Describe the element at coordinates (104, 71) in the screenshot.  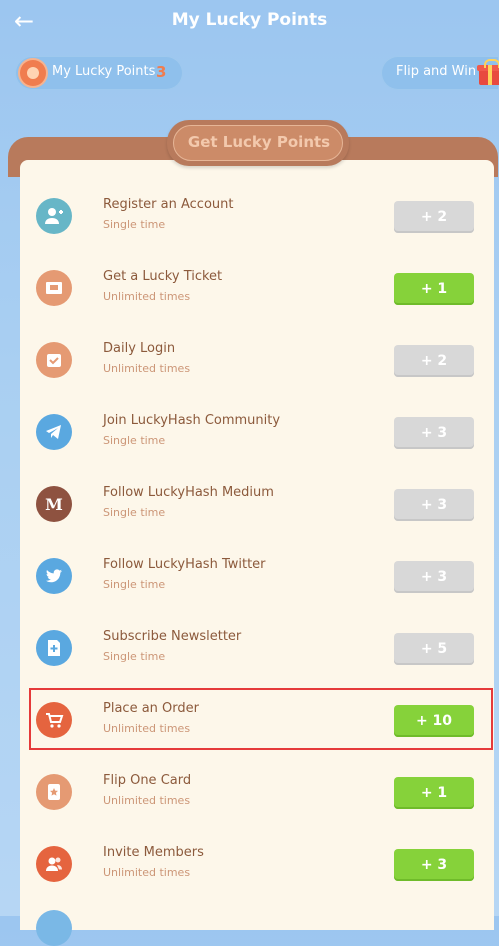
I see `my-lucky-points-label: My Lucky Points` at that location.